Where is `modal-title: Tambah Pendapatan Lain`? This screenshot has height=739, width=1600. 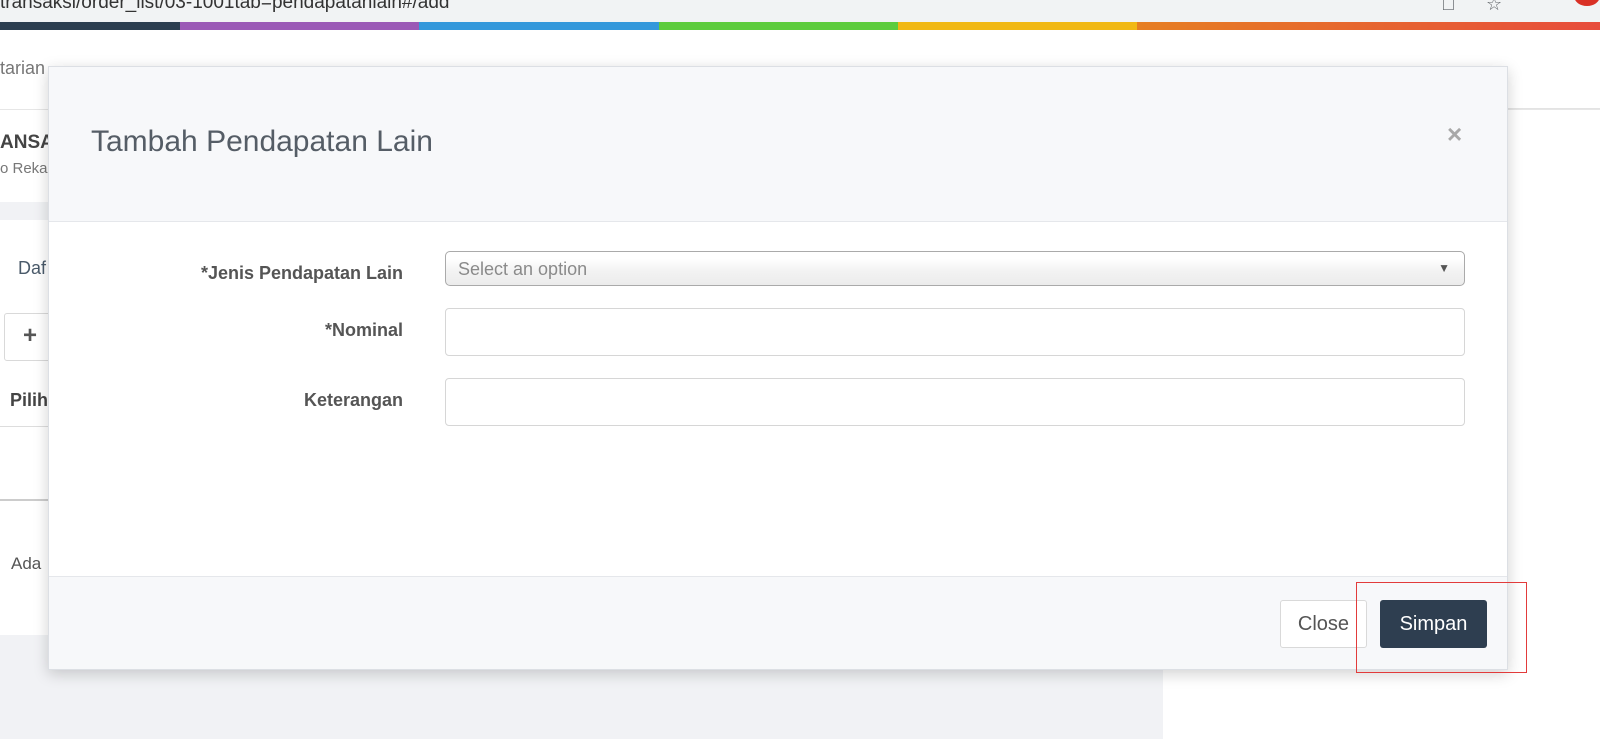
modal-title: Tambah Pendapatan Lain is located at coordinates (262, 141).